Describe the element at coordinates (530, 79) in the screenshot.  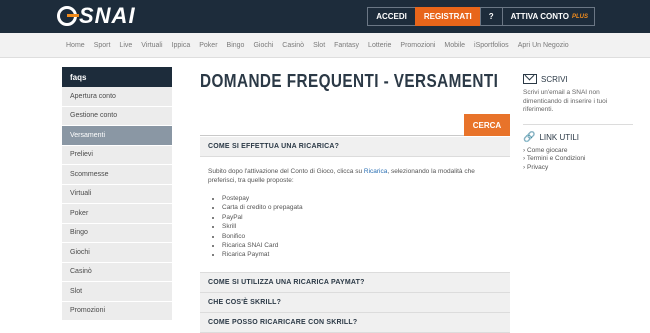
I see `mail-icon` at that location.